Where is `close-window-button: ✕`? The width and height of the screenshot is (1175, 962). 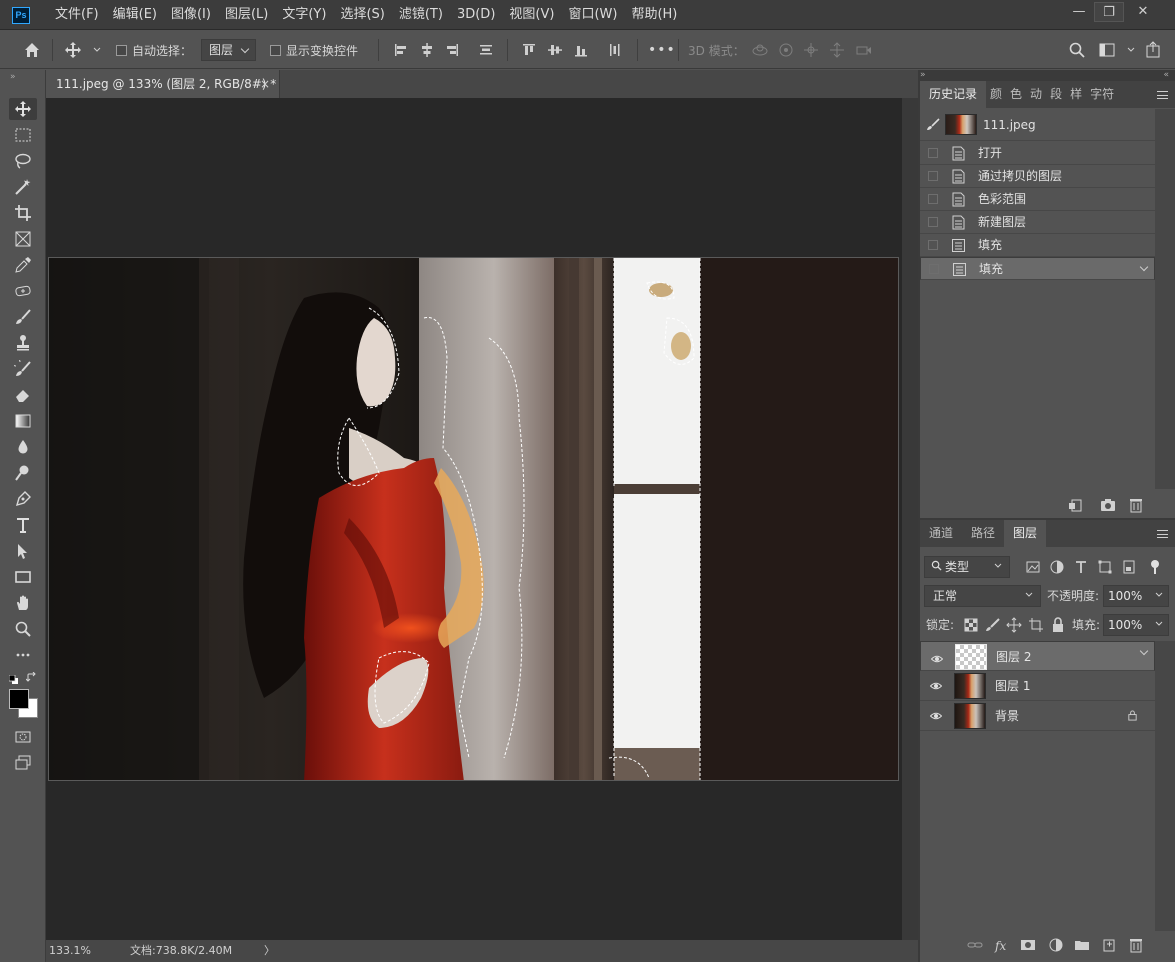 close-window-button: ✕ is located at coordinates (1143, 12).